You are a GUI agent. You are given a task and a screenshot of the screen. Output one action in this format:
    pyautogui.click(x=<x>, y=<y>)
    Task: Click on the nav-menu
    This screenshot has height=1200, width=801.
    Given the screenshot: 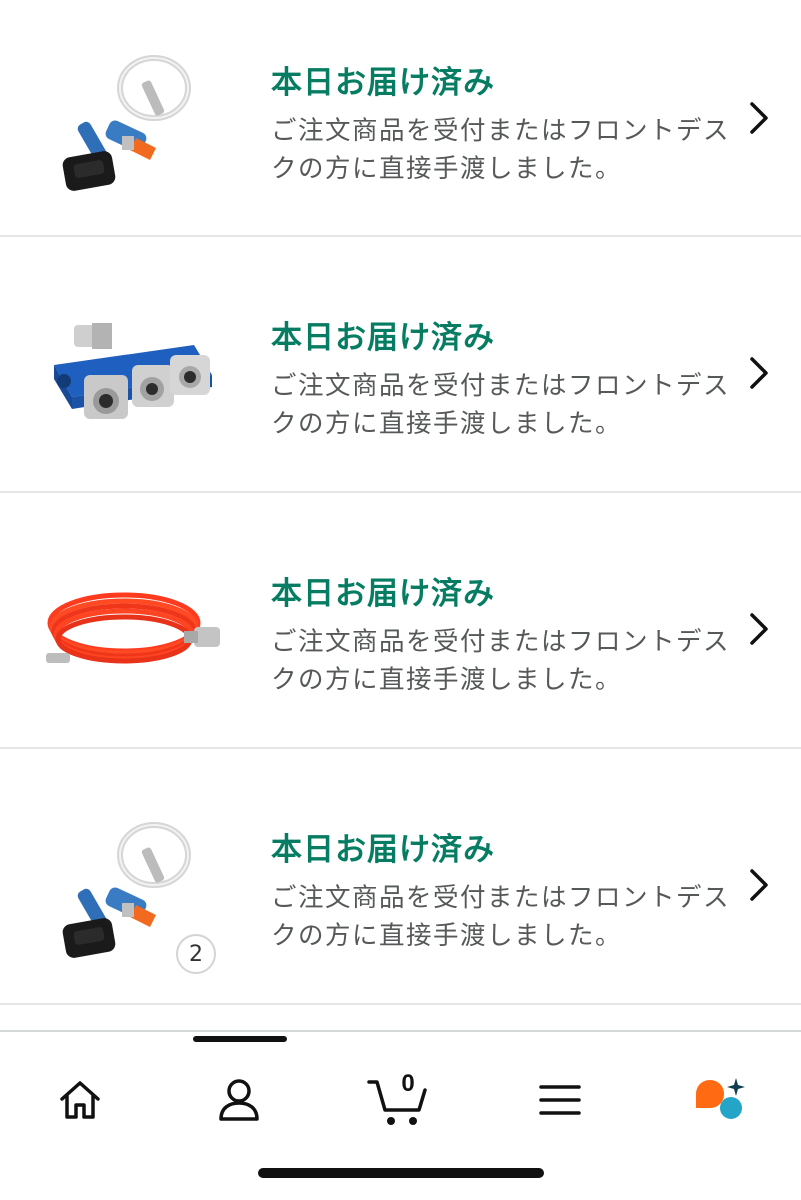 What is the action you would take?
    pyautogui.click(x=560, y=1100)
    